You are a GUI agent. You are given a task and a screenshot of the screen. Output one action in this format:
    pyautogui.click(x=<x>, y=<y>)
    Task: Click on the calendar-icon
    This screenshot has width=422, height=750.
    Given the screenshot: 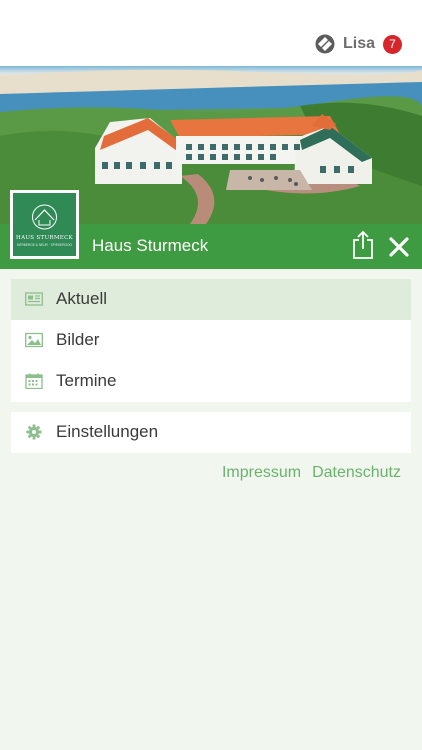 What is the action you would take?
    pyautogui.click(x=34, y=381)
    